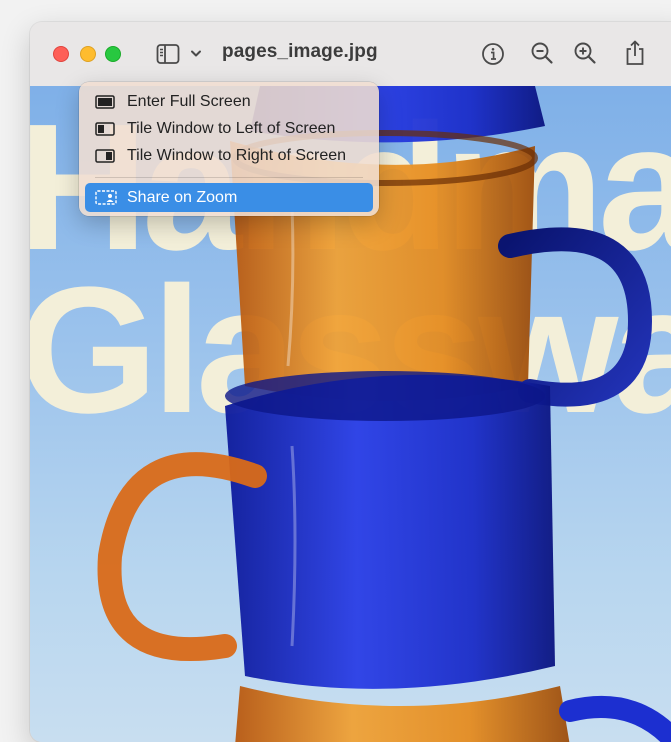 This screenshot has height=742, width=671. Describe the element at coordinates (88, 54) in the screenshot. I see `minimize-window-button` at that location.